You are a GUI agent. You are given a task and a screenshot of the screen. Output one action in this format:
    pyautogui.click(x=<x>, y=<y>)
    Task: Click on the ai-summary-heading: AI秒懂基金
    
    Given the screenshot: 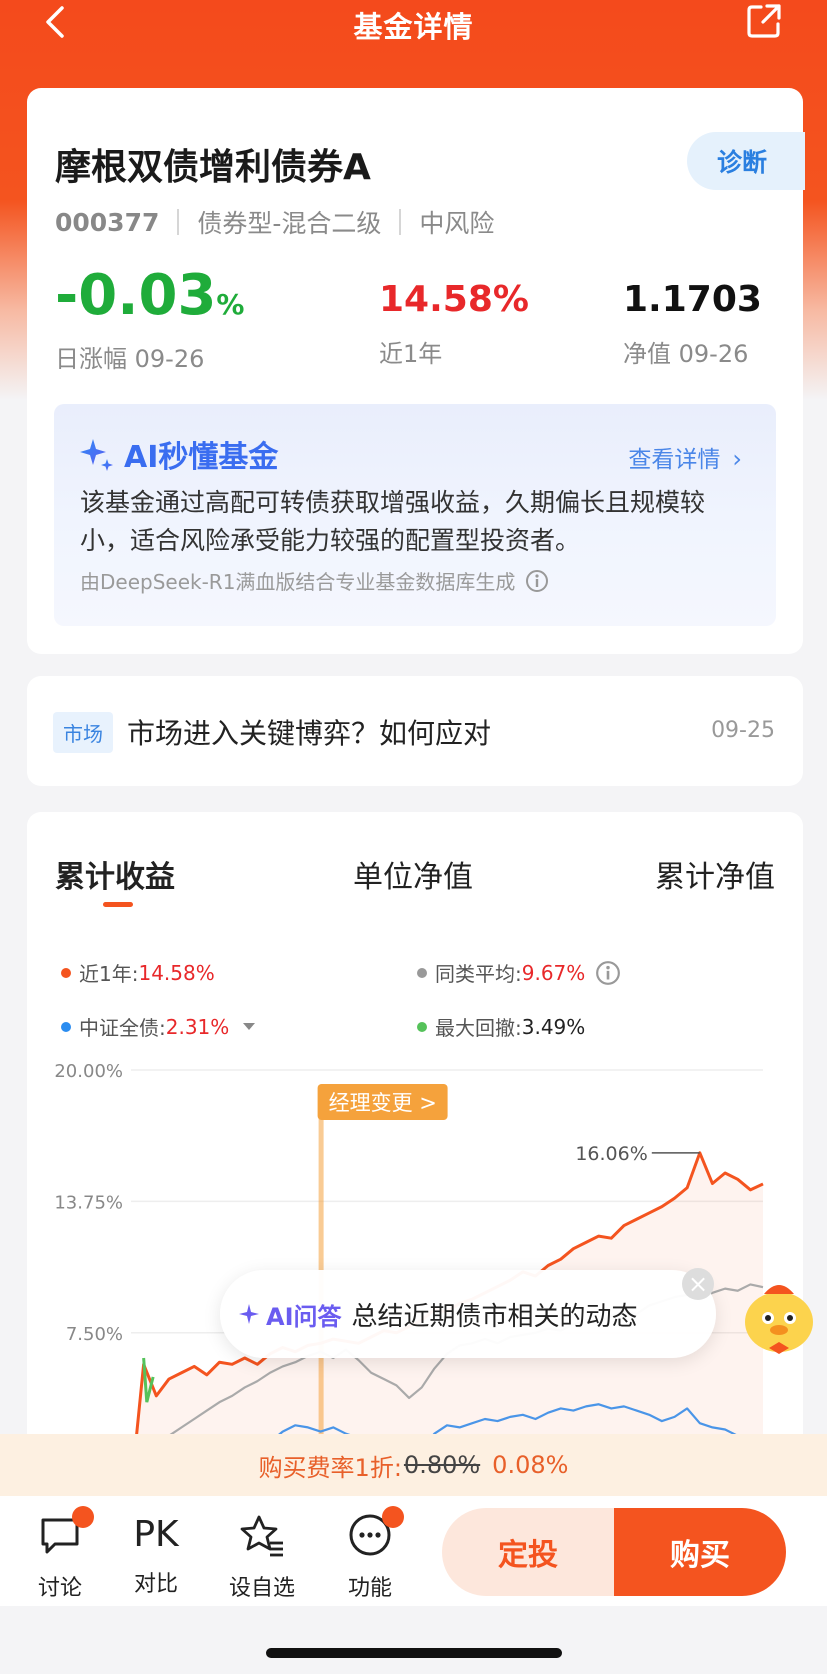 What is the action you would take?
    pyautogui.click(x=201, y=457)
    